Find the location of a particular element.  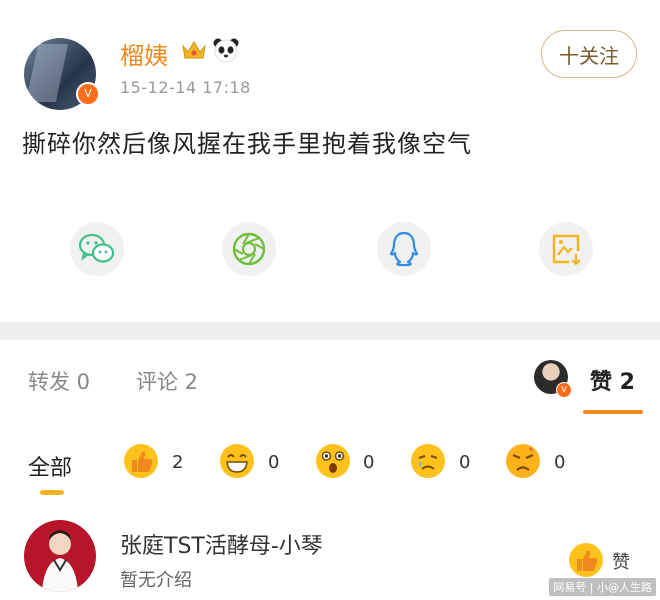

share-wechat-button is located at coordinates (97, 249).